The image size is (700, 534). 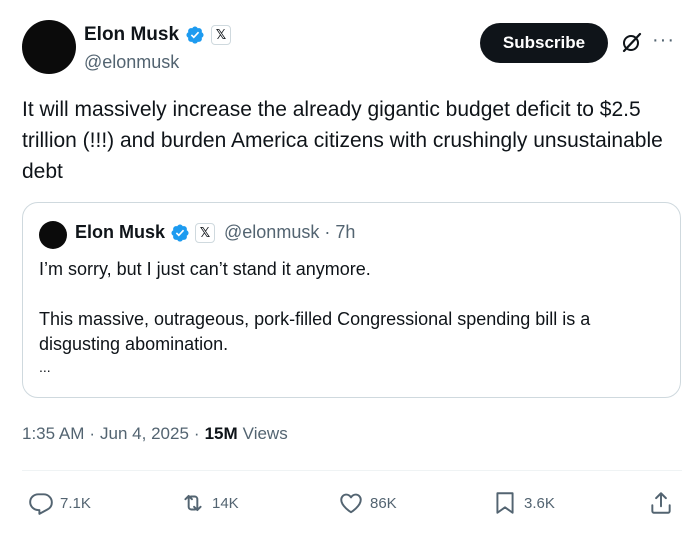 What do you see at coordinates (505, 503) in the screenshot?
I see `bookmark-icon` at bounding box center [505, 503].